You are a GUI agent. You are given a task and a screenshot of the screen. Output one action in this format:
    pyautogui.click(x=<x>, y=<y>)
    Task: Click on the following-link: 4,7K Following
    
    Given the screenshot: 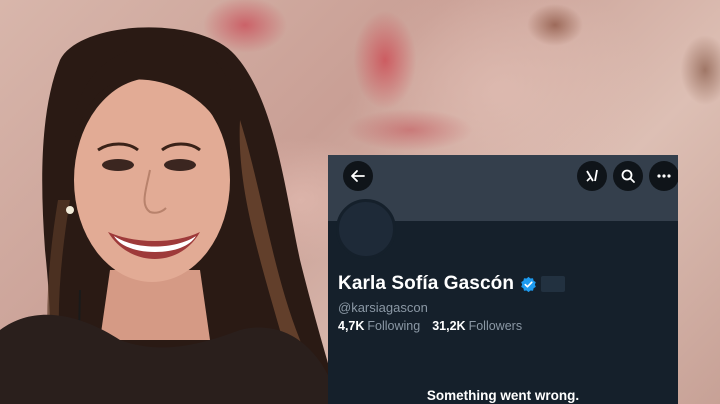 What is the action you would take?
    pyautogui.click(x=379, y=326)
    